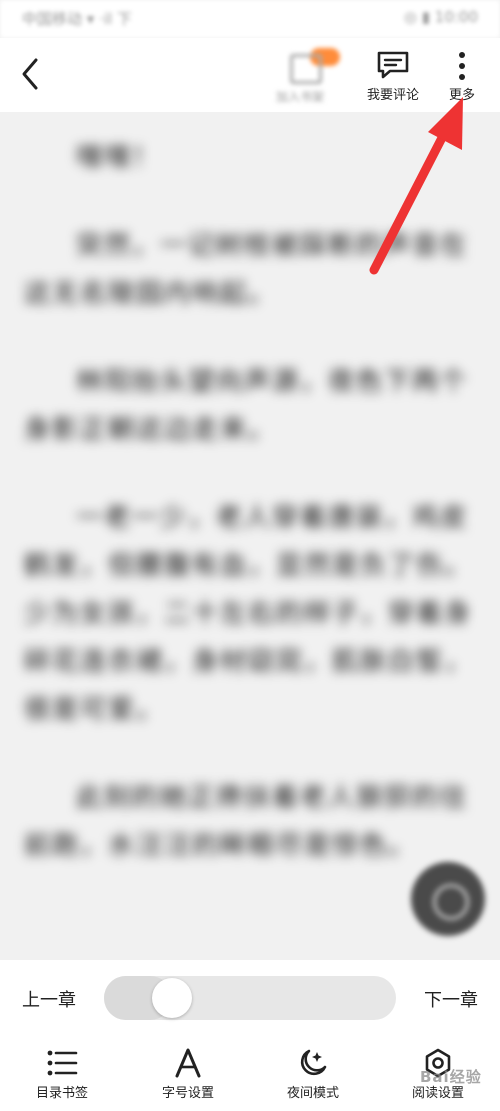 The image size is (500, 1111). I want to click on nav-item-night-mode: 夜间模式, so click(313, 1078).